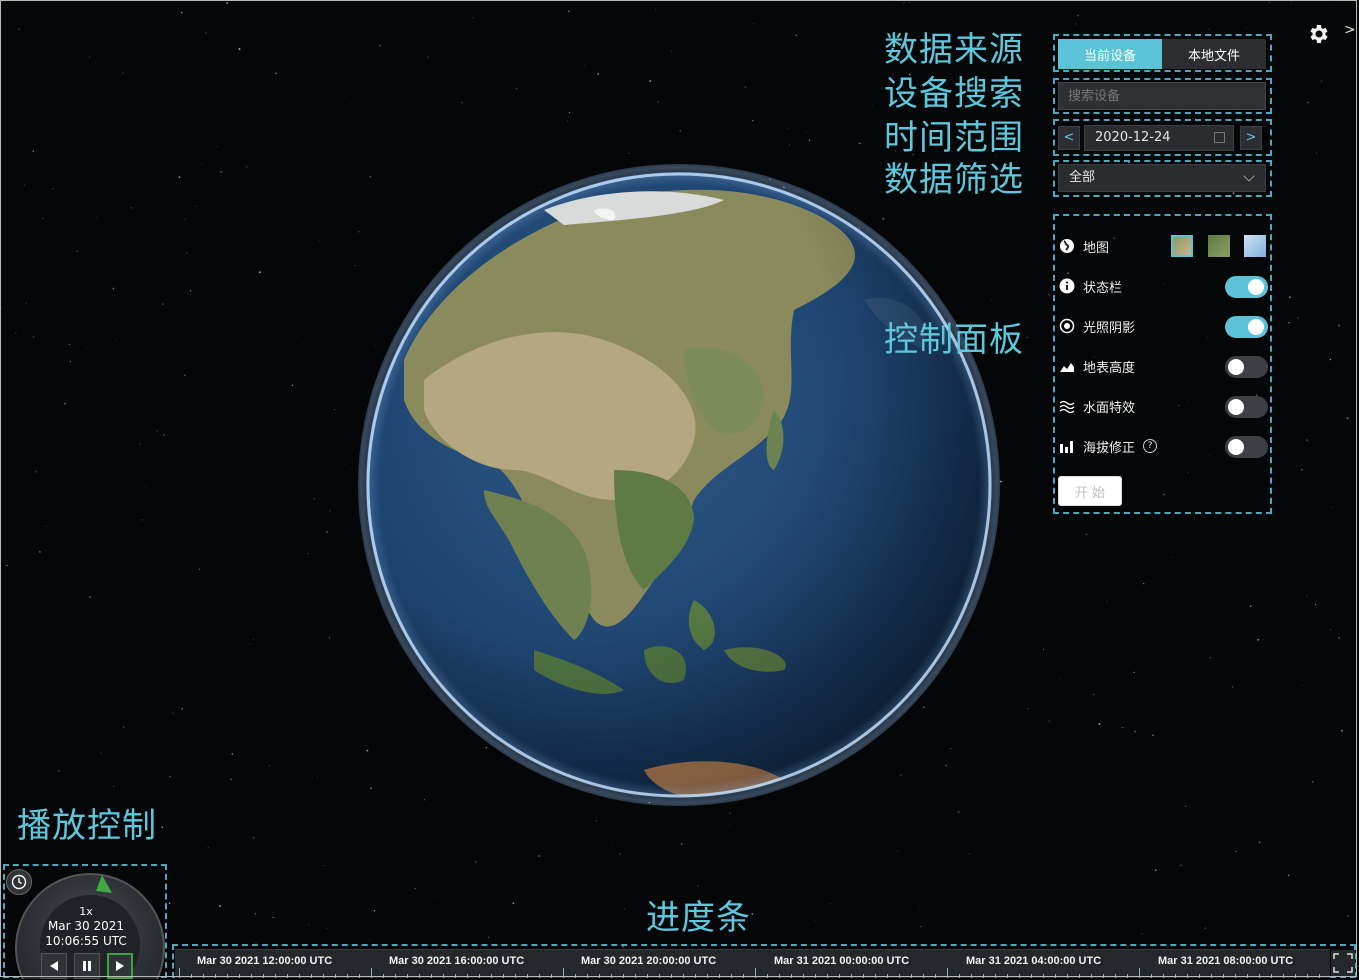 The height and width of the screenshot is (980, 1359). Describe the element at coordinates (103, 884) in the screenshot. I see `speed-indicator-icon` at that location.